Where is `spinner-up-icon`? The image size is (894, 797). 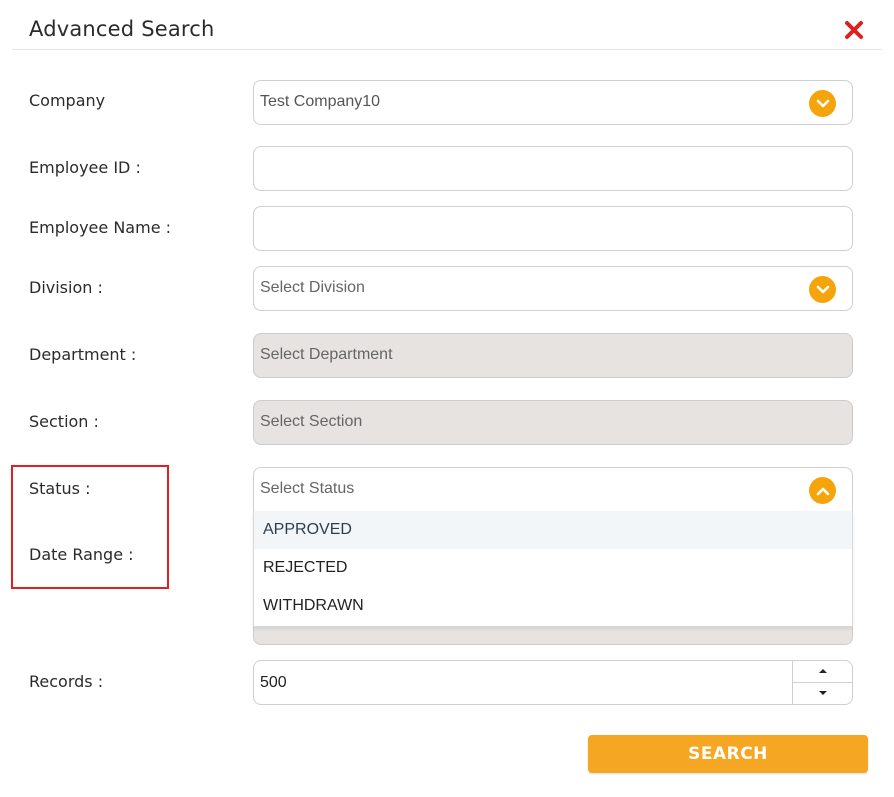
spinner-up-icon is located at coordinates (822, 672).